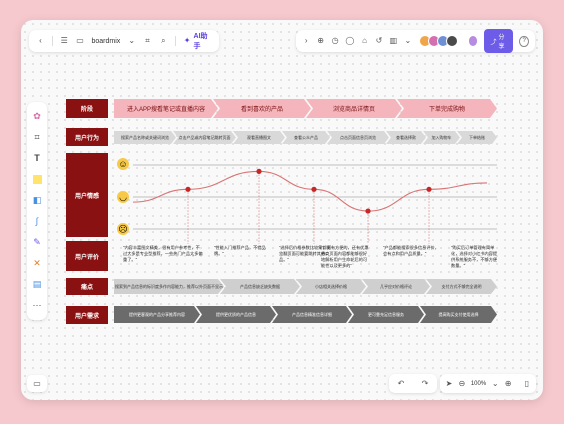 The width and height of the screenshot is (564, 424). Describe the element at coordinates (331, 286) in the screenshot. I see `pain-step: 小店相关选择价格` at that location.